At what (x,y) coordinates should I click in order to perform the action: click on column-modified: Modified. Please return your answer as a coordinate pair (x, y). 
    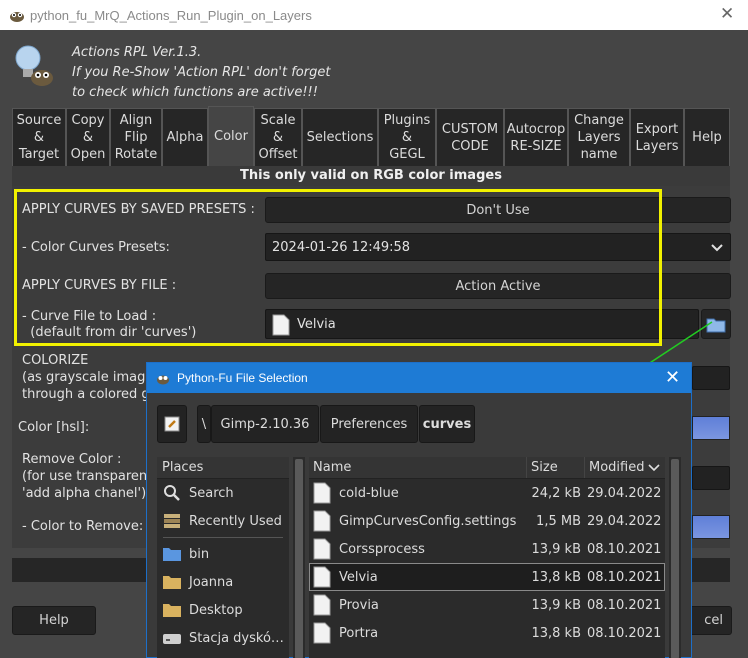
    Looking at the image, I should click on (625, 467).